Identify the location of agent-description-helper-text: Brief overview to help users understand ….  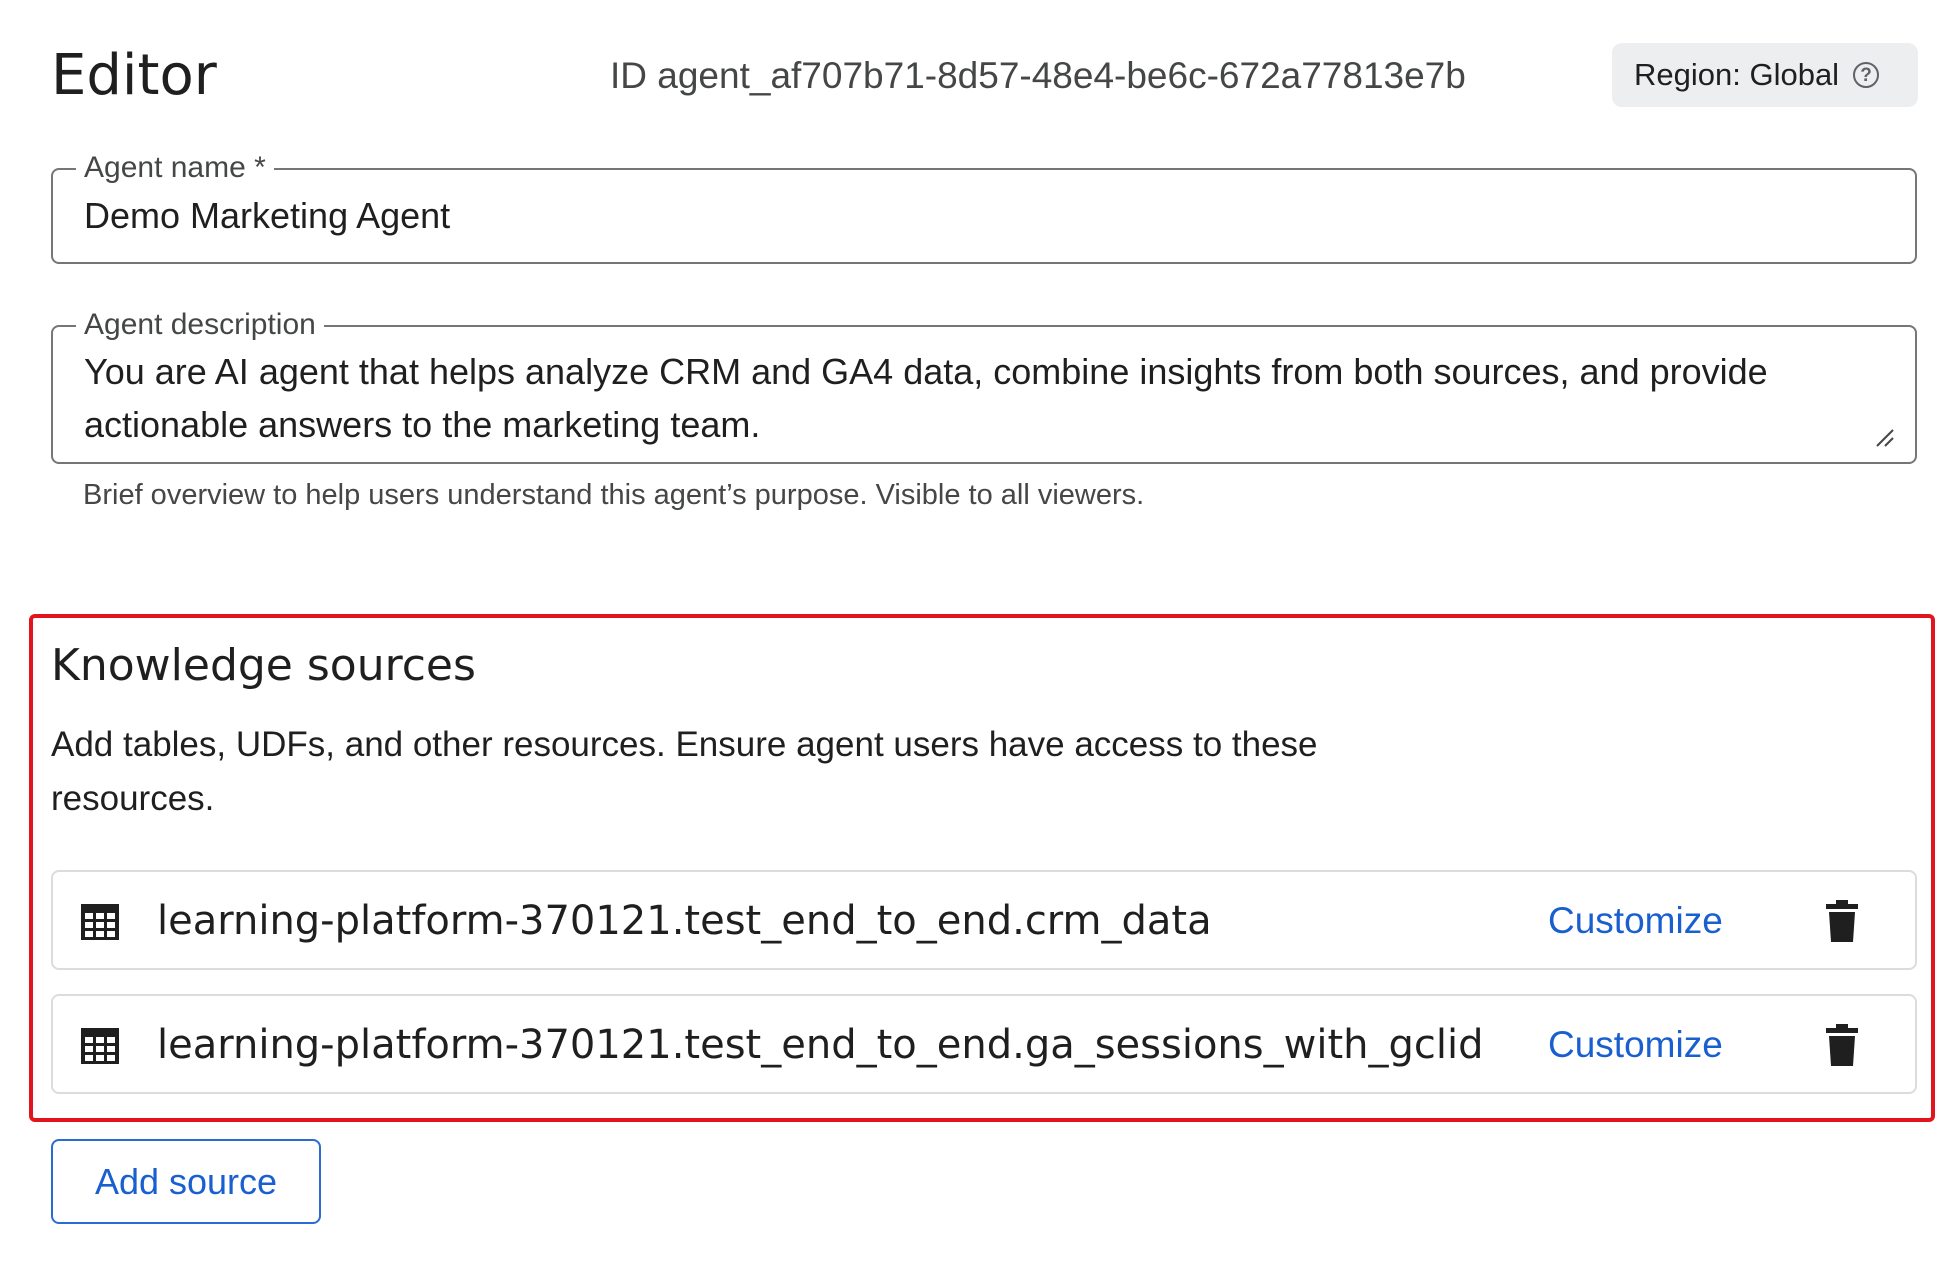
(614, 495).